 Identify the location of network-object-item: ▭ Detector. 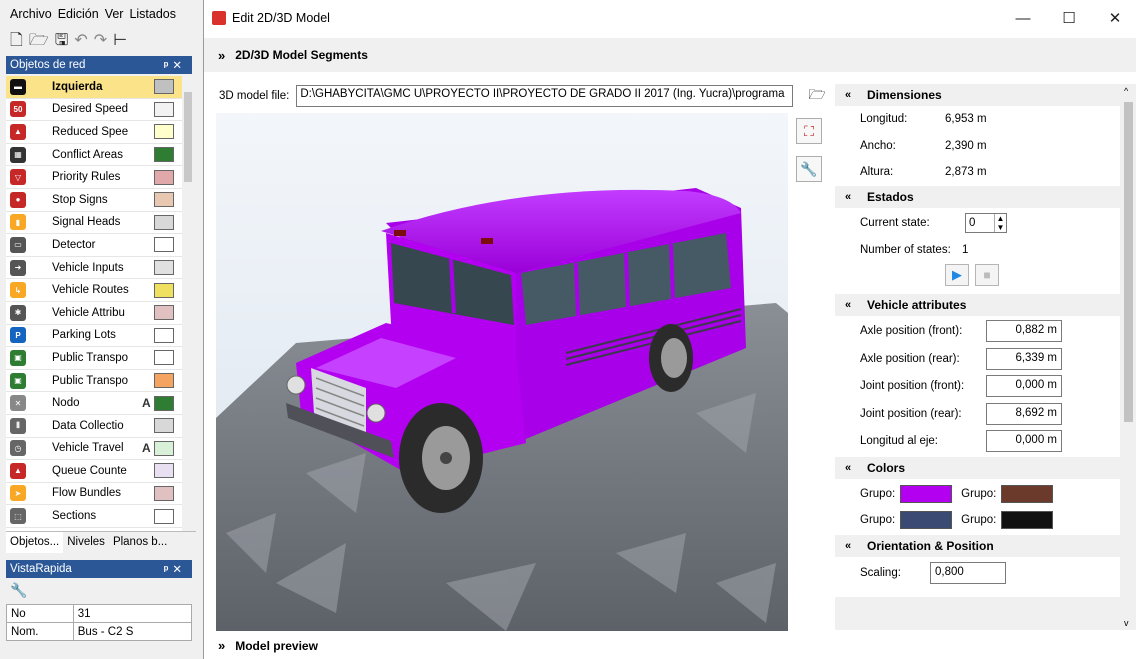
(96, 245).